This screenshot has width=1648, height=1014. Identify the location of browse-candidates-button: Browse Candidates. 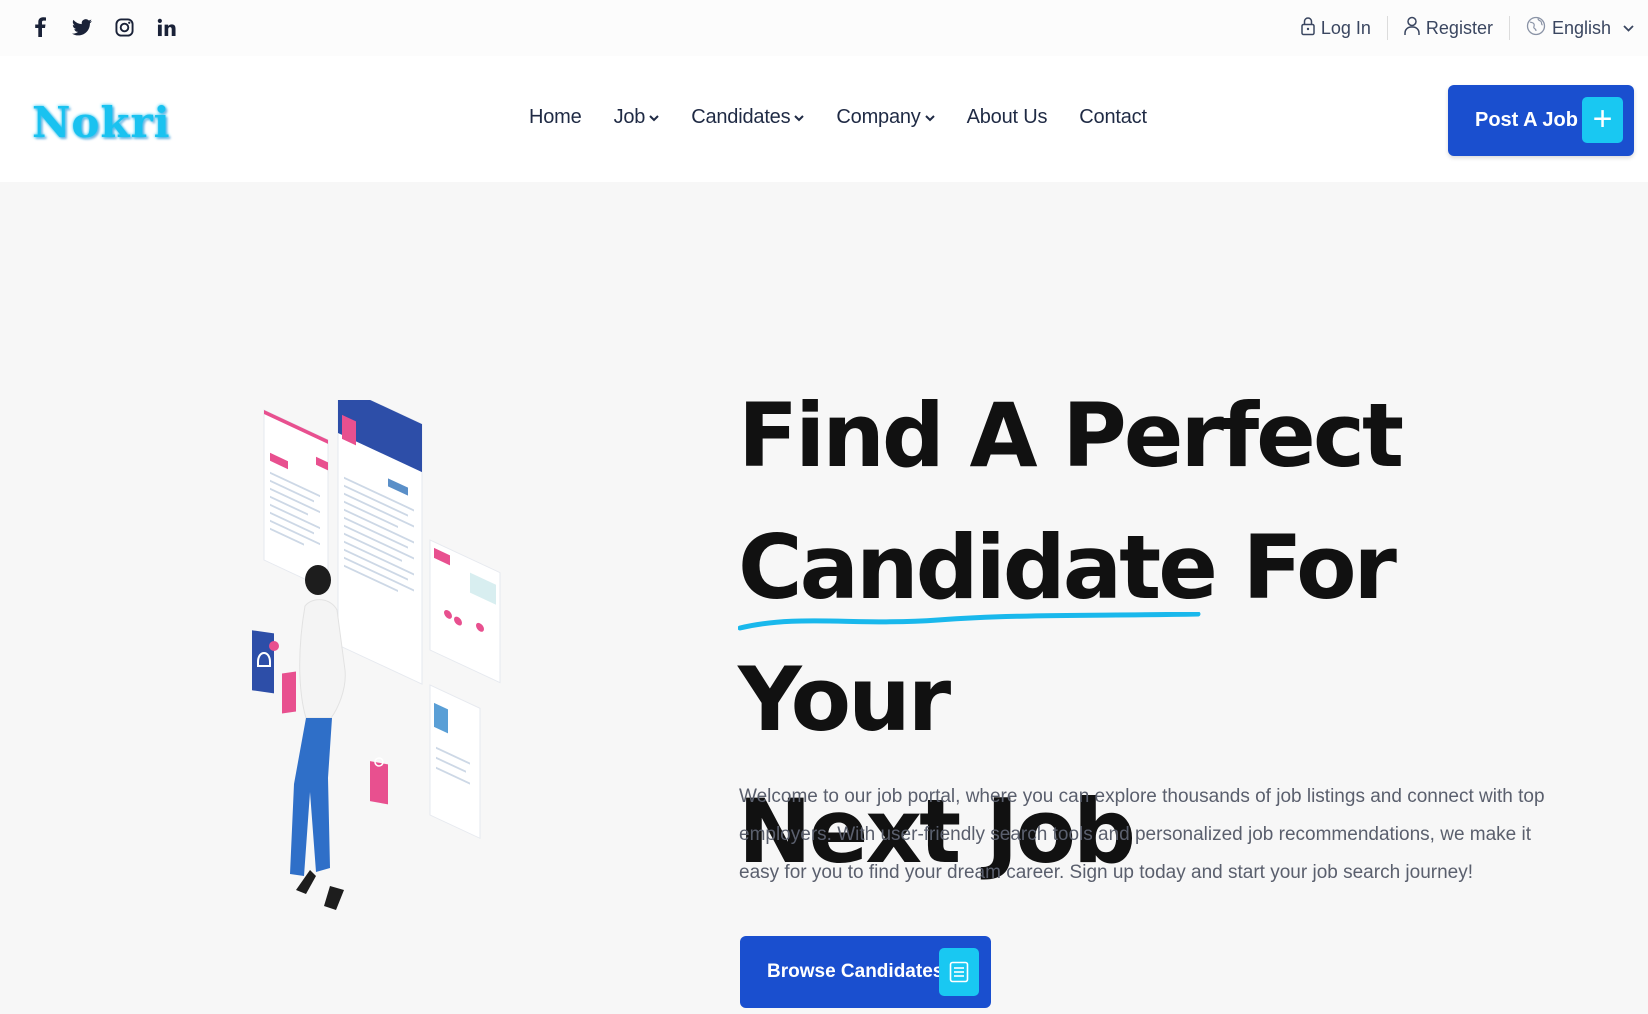
(865, 972).